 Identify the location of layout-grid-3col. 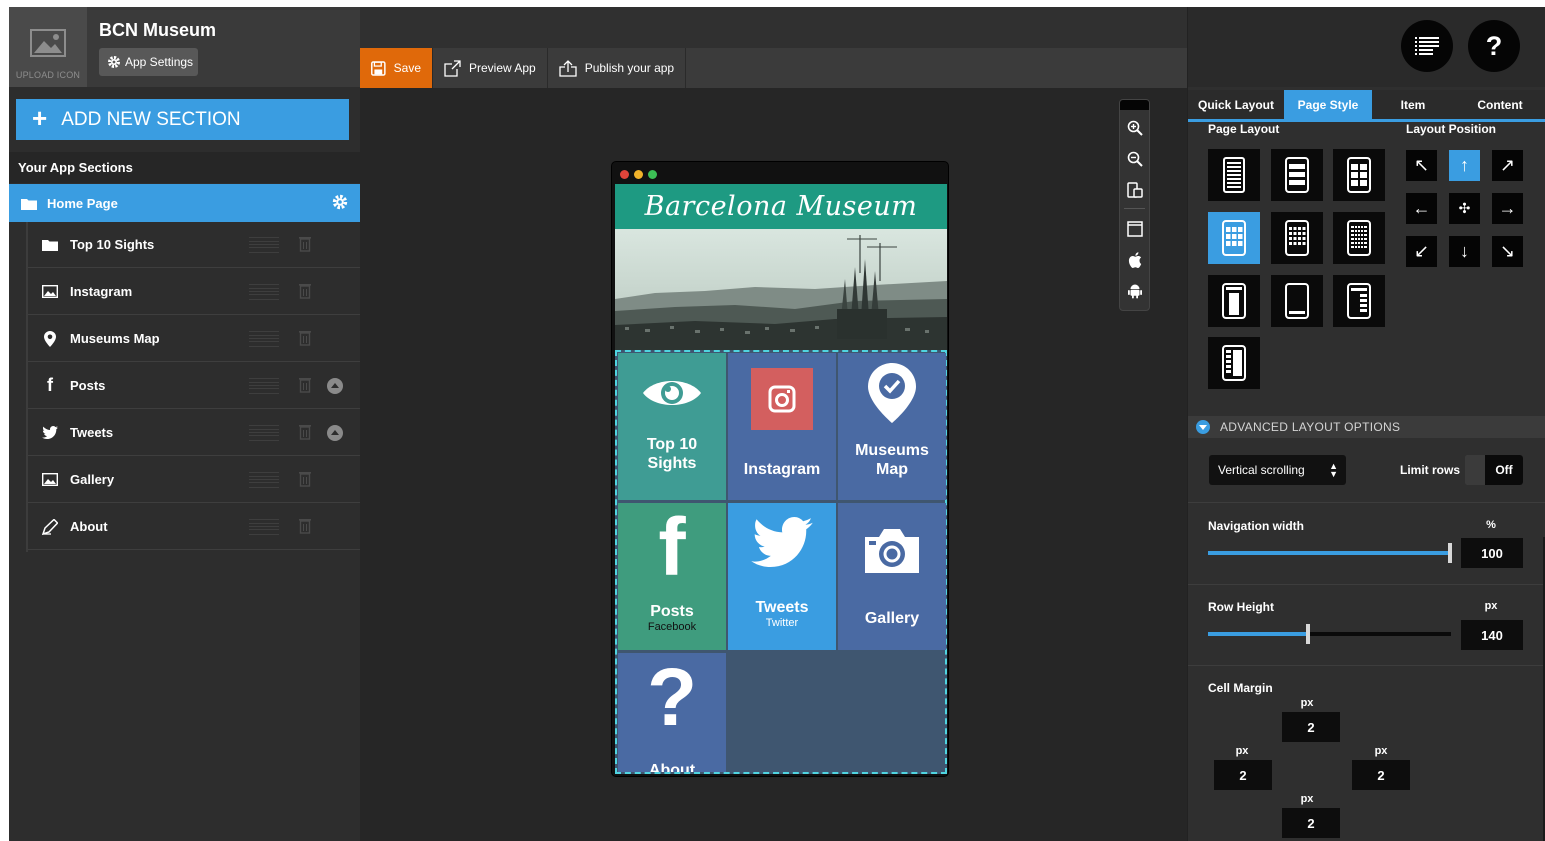
(1234, 238).